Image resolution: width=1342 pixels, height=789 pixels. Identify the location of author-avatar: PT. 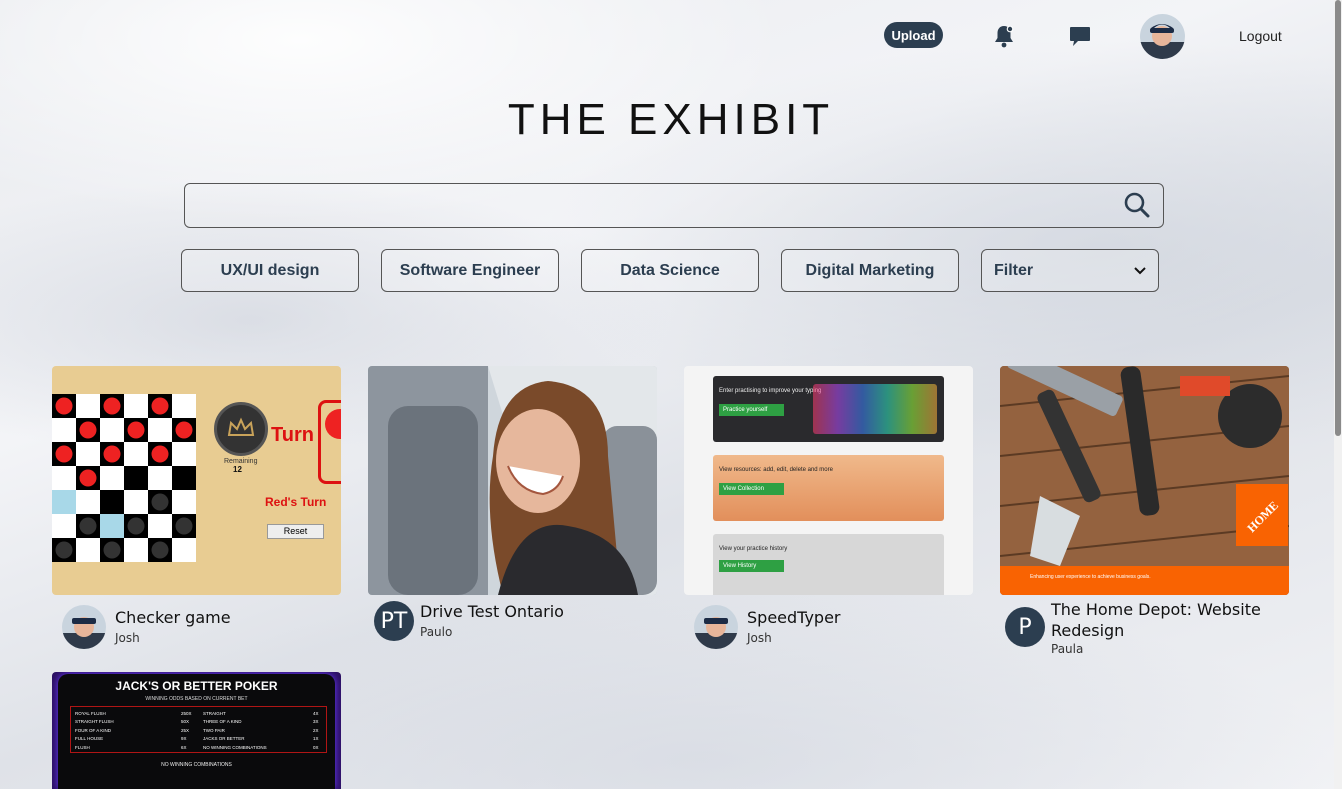
(394, 621).